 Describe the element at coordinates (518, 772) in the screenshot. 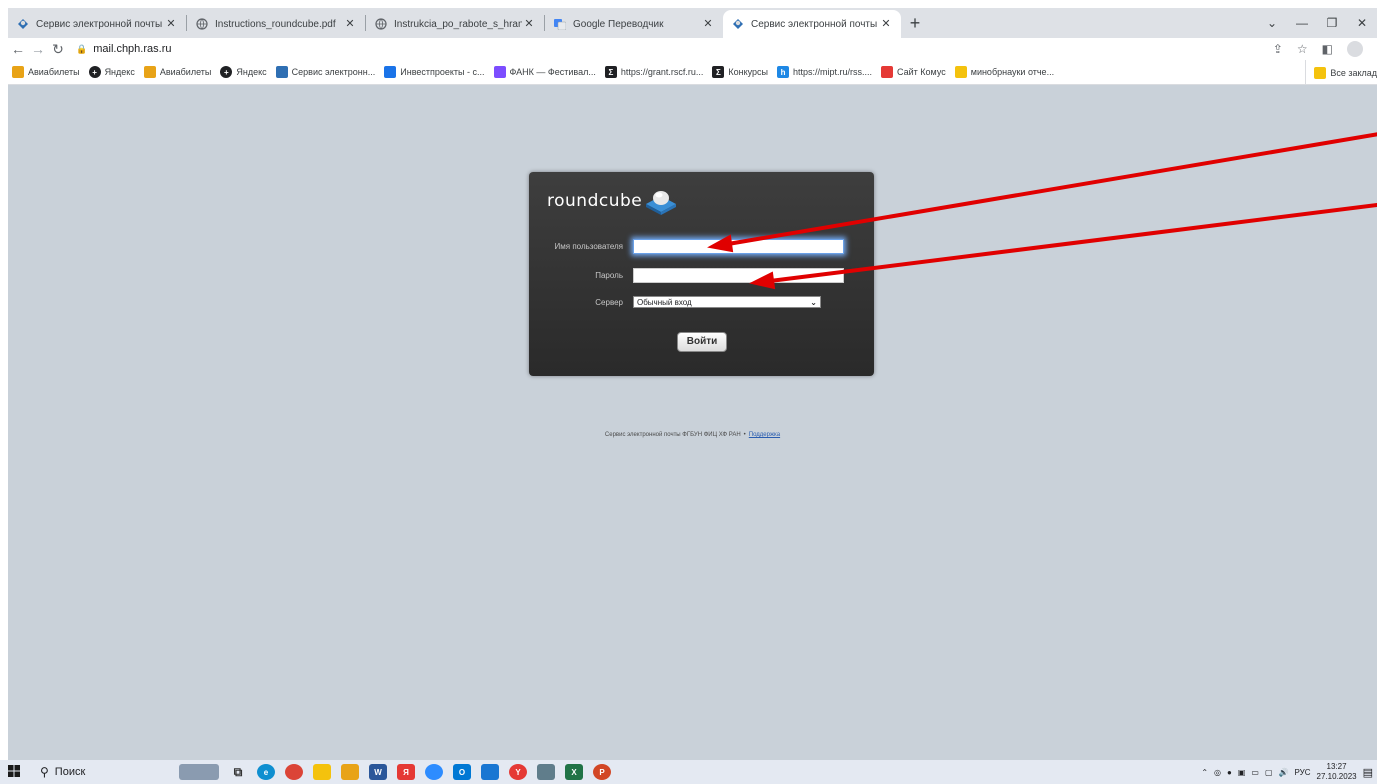

I see `yandex-icon: Y` at that location.